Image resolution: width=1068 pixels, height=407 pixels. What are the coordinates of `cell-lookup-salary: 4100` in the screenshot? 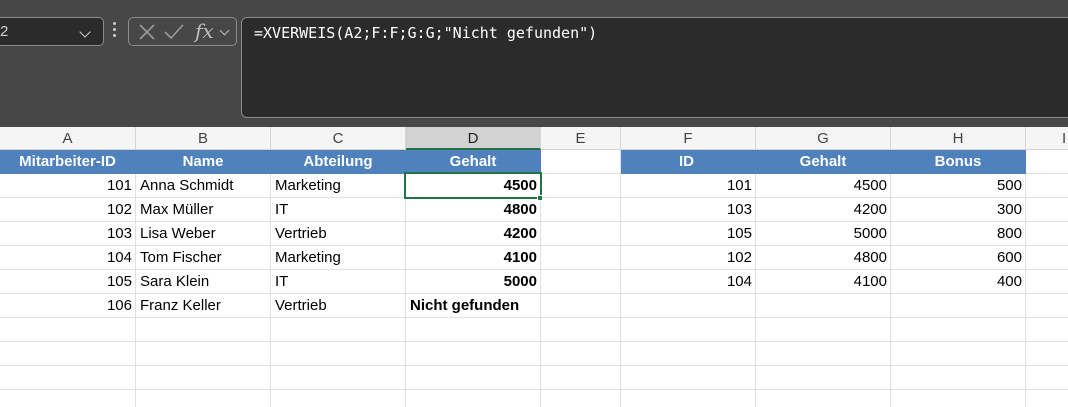 It's located at (823, 282).